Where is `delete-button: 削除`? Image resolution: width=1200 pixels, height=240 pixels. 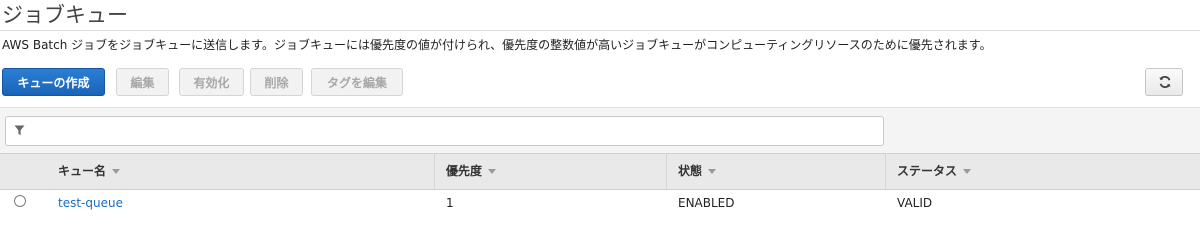 delete-button: 削除 is located at coordinates (276, 82).